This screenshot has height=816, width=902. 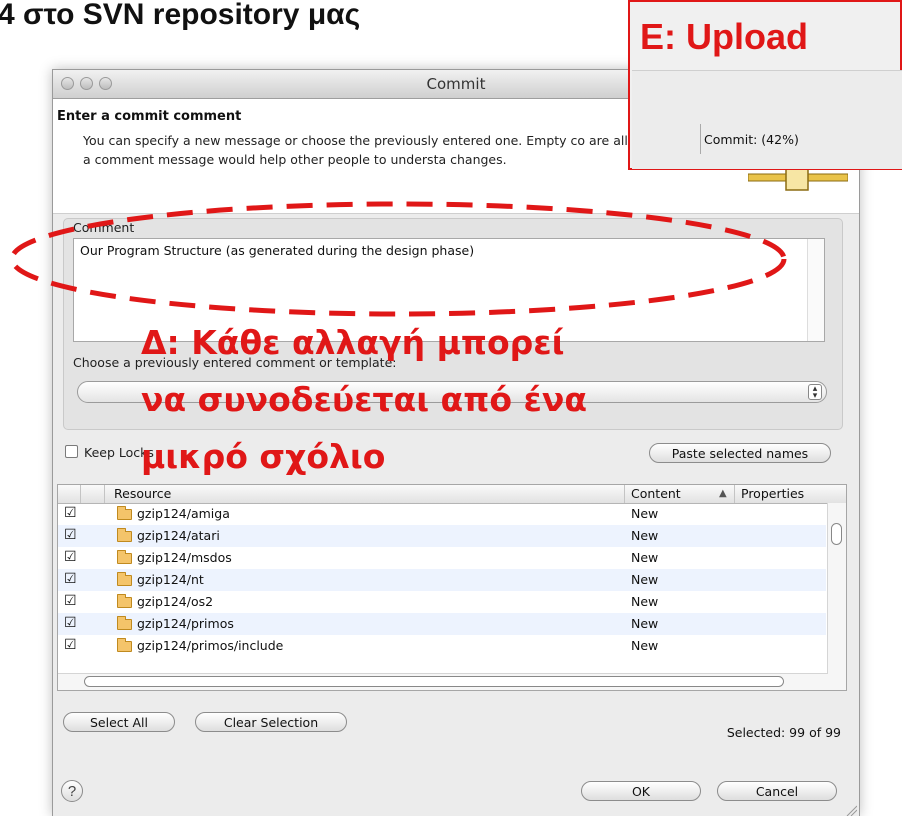 What do you see at coordinates (740, 453) in the screenshot?
I see `paste-selected-names-button: Paste selected names` at bounding box center [740, 453].